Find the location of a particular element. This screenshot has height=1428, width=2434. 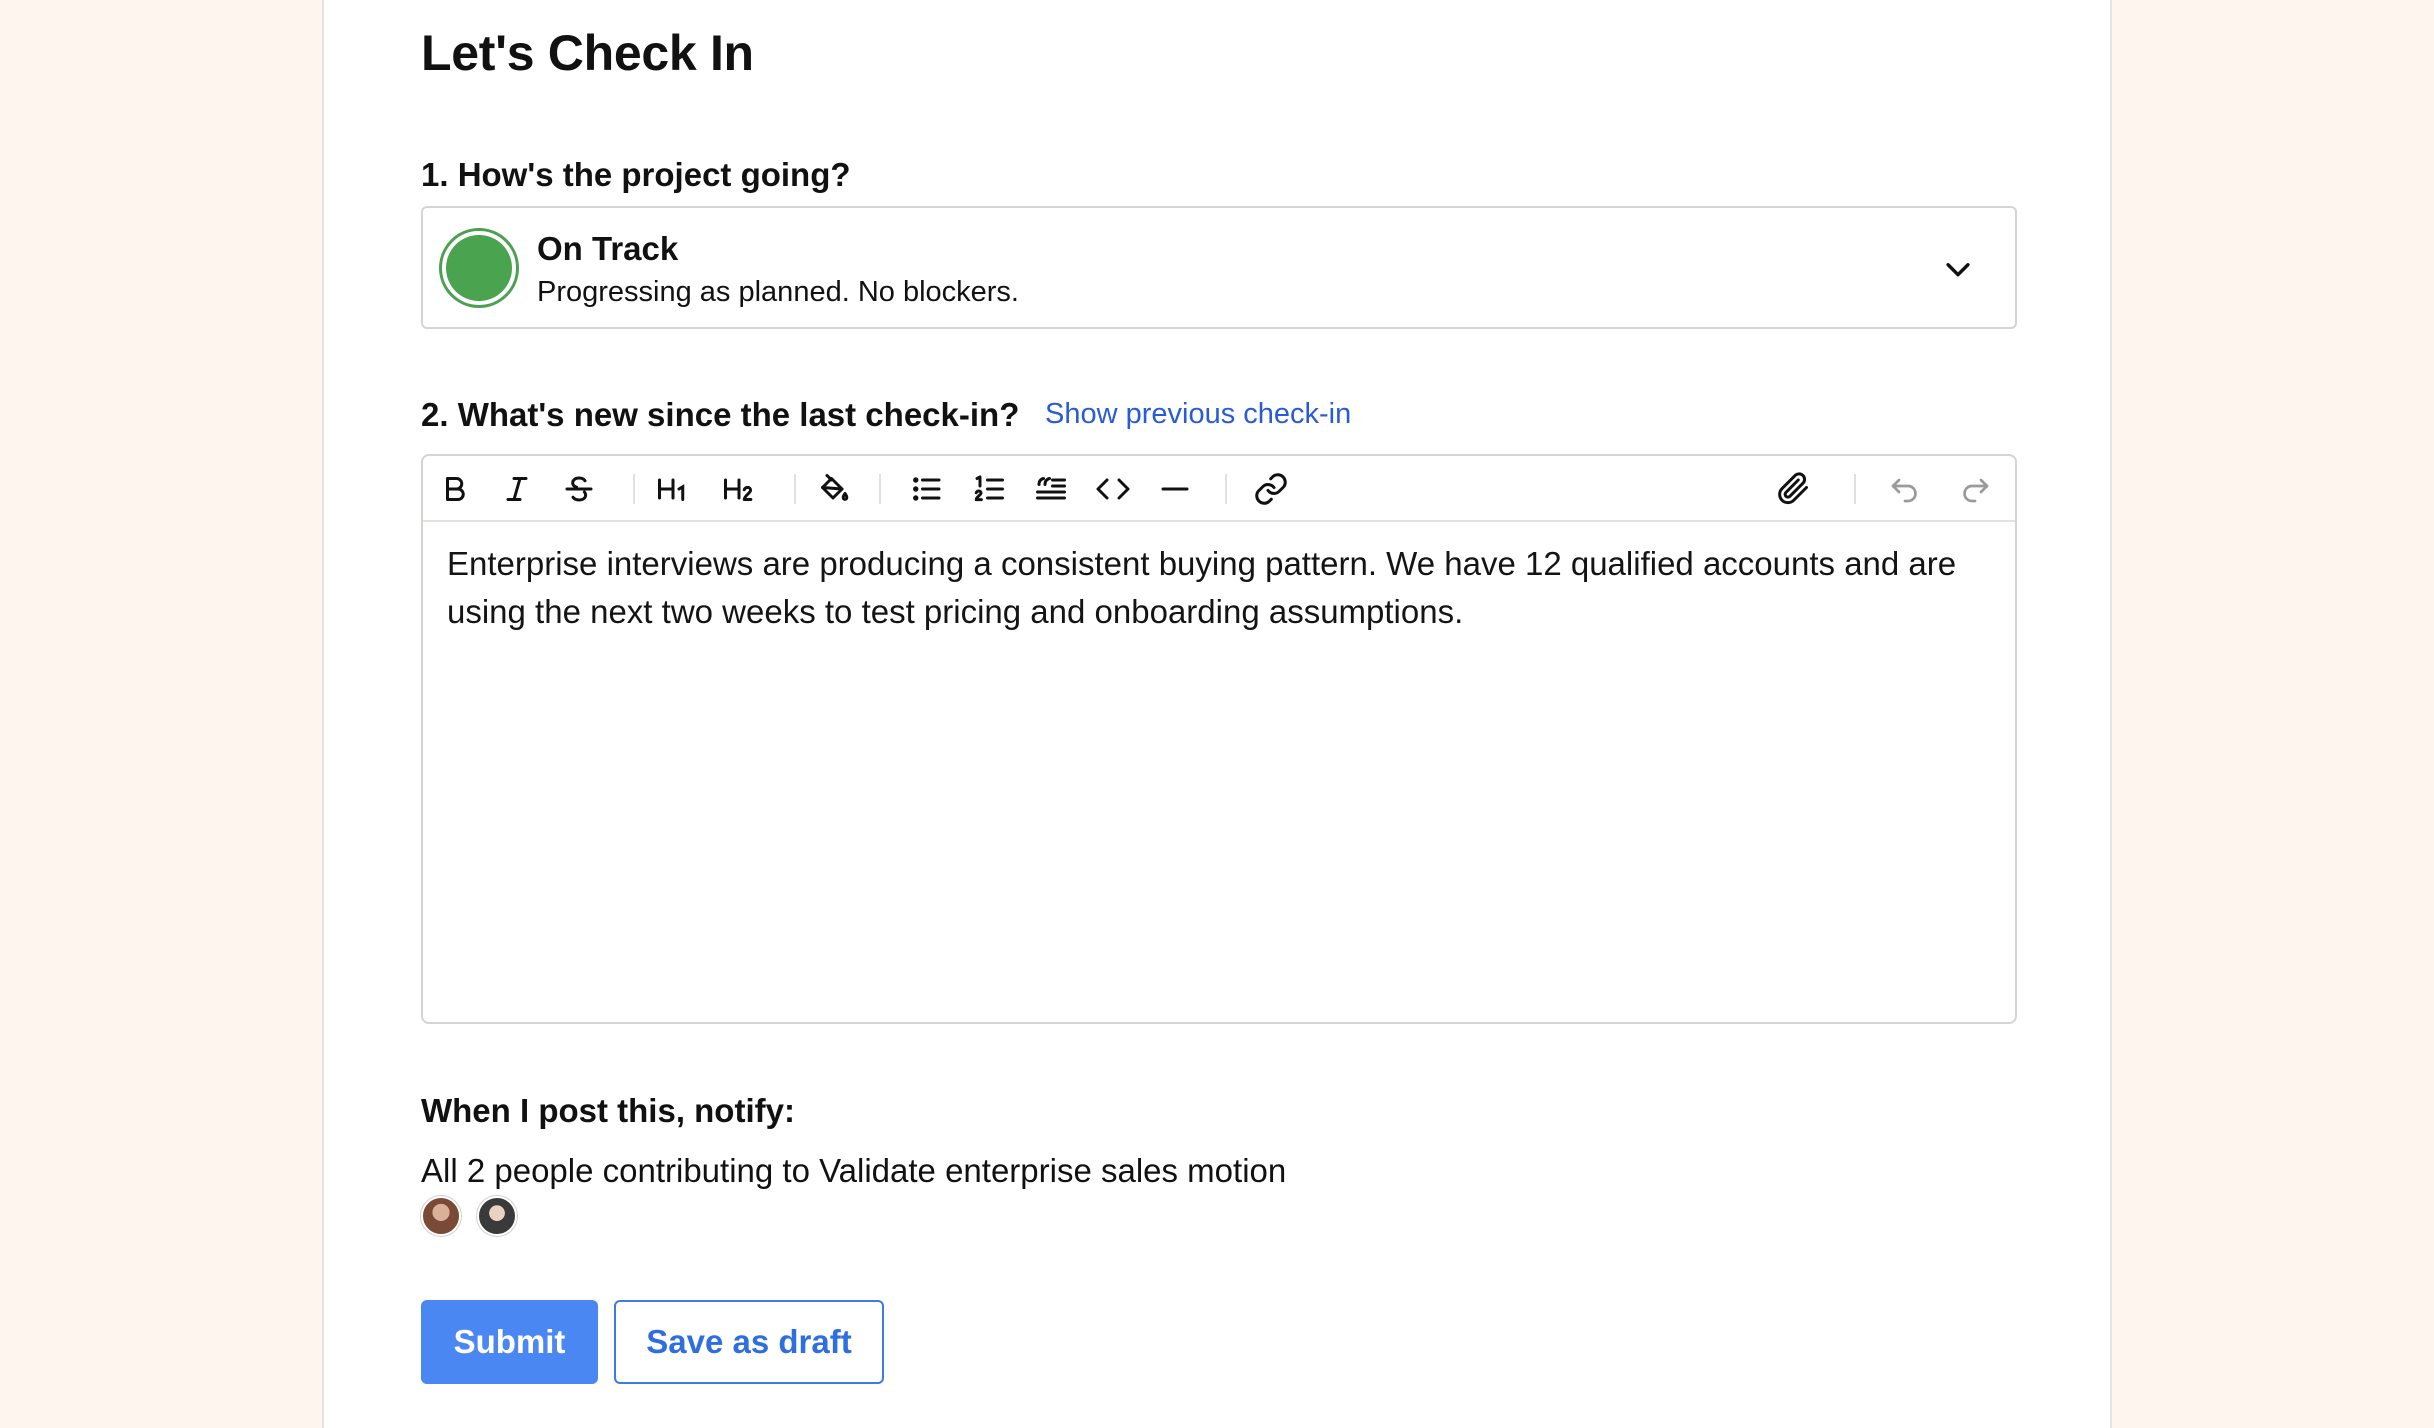

heading2-icon is located at coordinates (739, 489).